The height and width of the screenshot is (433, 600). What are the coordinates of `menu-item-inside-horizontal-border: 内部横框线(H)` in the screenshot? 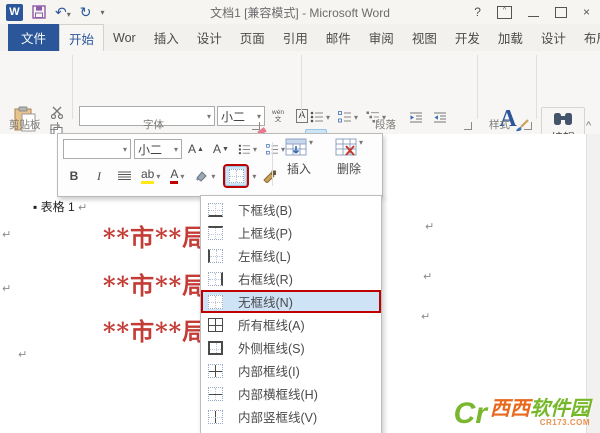 It's located at (291, 393).